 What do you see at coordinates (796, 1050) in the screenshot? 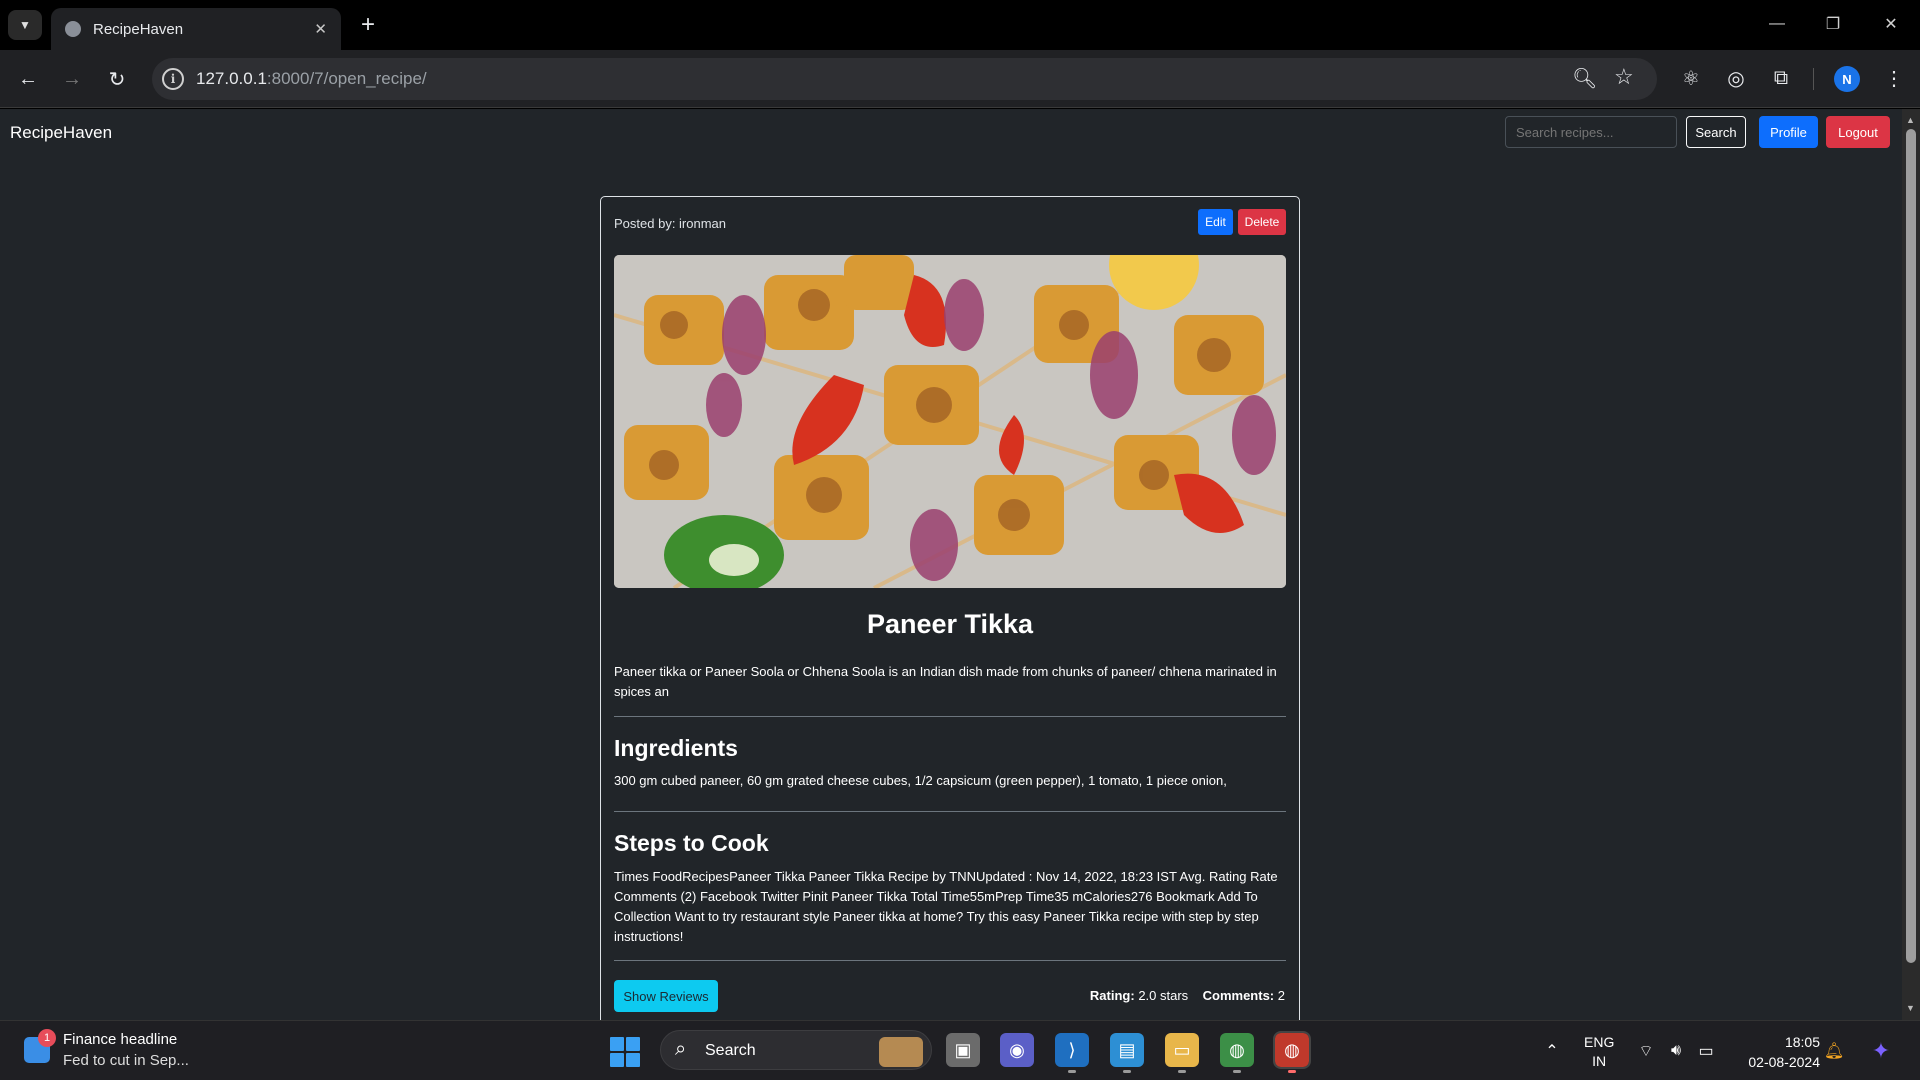
I see `taskbar-search: ⌕ Search` at bounding box center [796, 1050].